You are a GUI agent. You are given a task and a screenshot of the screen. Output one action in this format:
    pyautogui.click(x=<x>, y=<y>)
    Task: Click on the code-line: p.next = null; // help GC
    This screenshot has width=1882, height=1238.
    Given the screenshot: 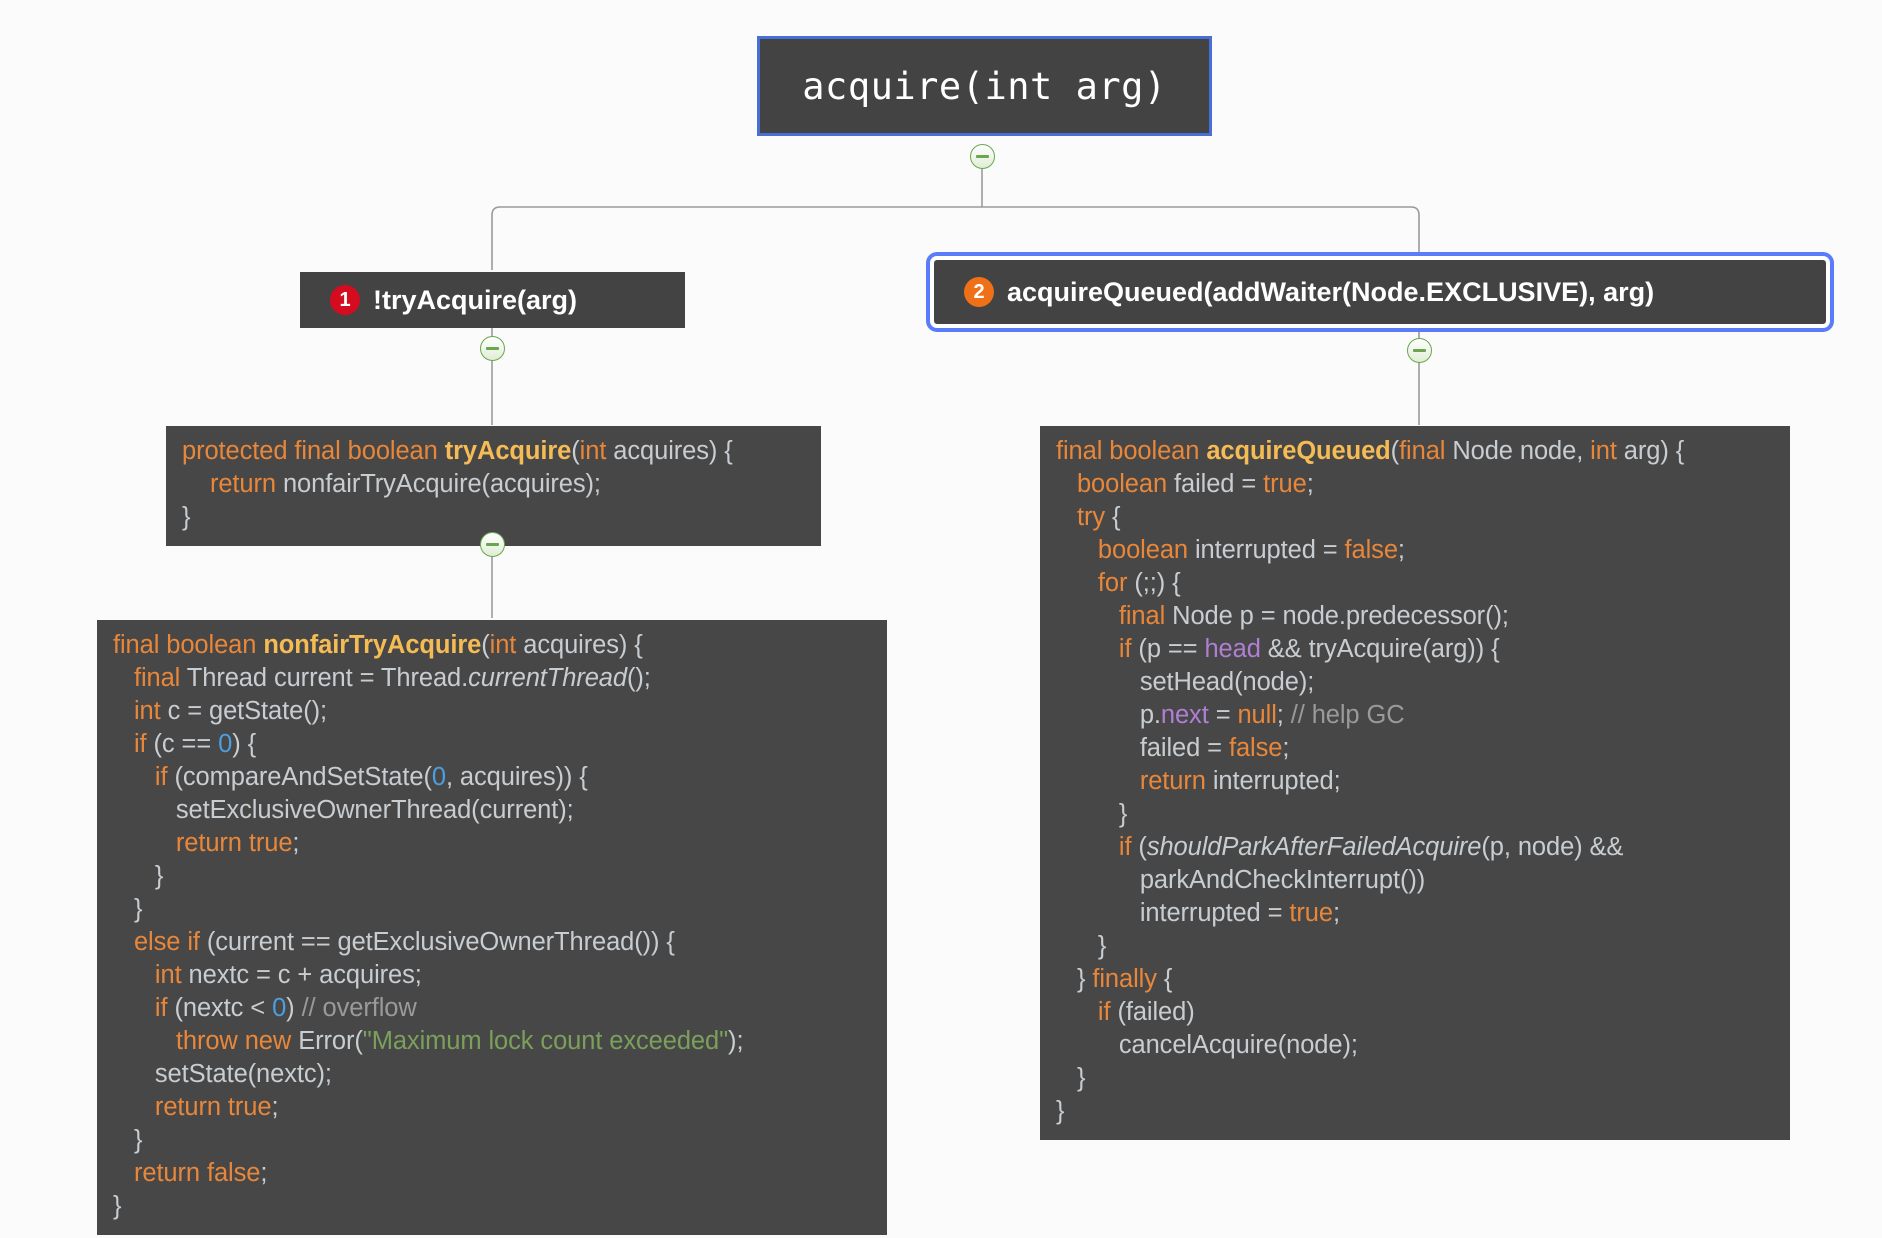 What is the action you would take?
    pyautogui.click(x=1230, y=715)
    